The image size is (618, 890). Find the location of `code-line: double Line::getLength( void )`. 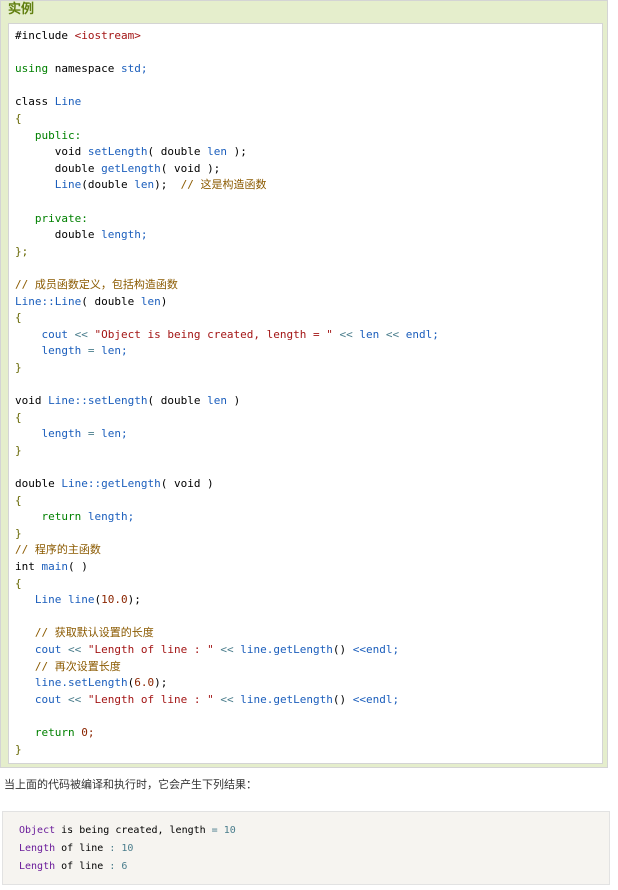

code-line: double Line::getLength( void ) is located at coordinates (227, 484).